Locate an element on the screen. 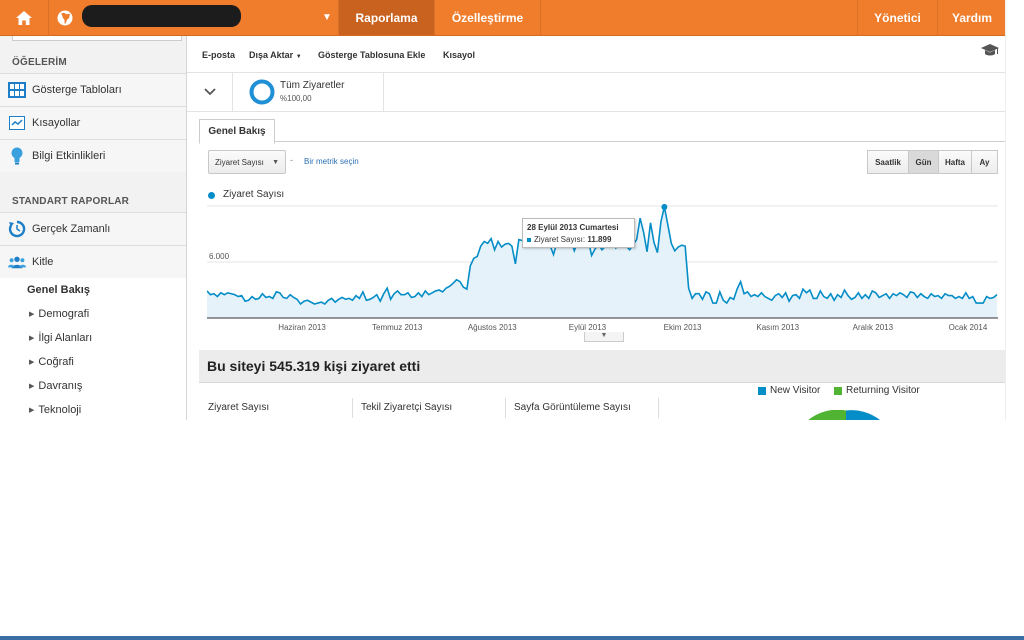 Image resolution: width=1024 pixels, height=640 pixels. export-button: Dışa Aktar ▼ is located at coordinates (275, 55).